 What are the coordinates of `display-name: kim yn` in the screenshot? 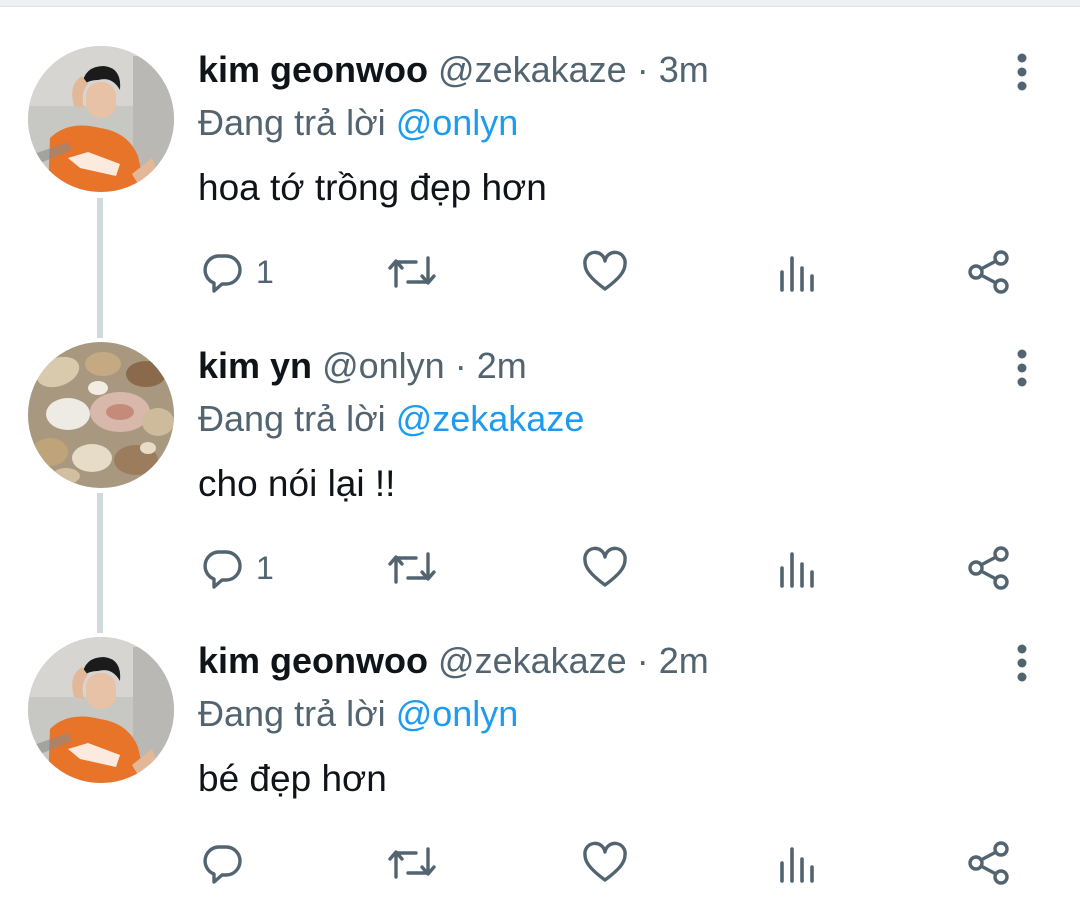 It's located at (255, 365).